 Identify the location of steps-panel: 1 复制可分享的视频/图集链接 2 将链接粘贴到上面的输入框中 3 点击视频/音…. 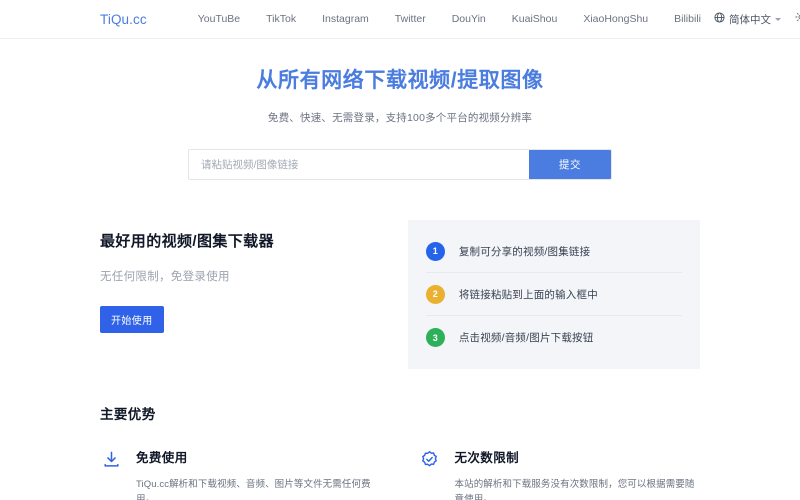
(553, 295).